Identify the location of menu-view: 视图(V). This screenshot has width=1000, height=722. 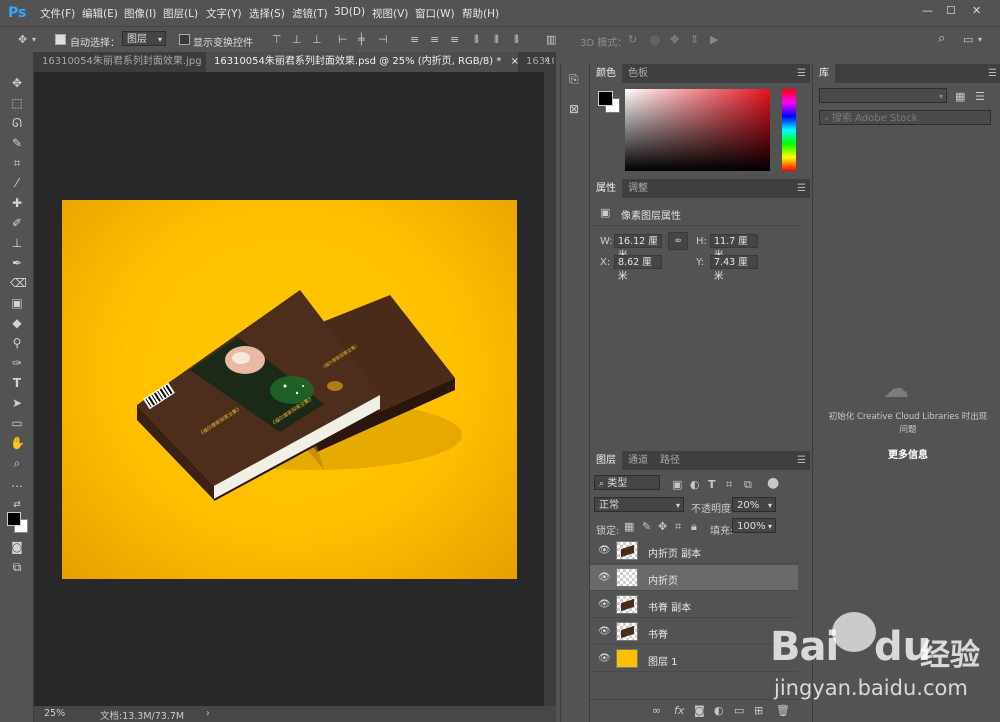
(390, 13).